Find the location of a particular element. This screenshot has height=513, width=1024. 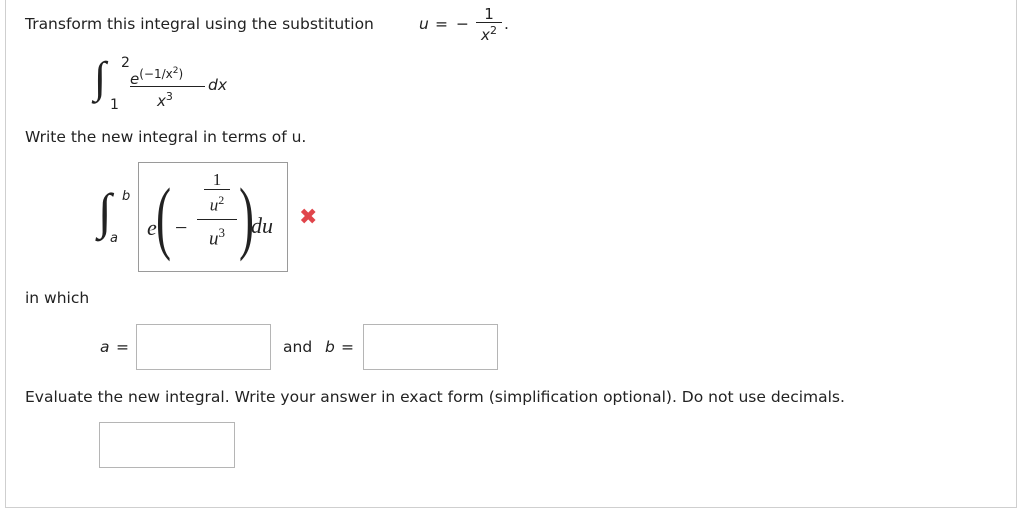

substitution-fraction: 1 x2 is located at coordinates (489, 25).